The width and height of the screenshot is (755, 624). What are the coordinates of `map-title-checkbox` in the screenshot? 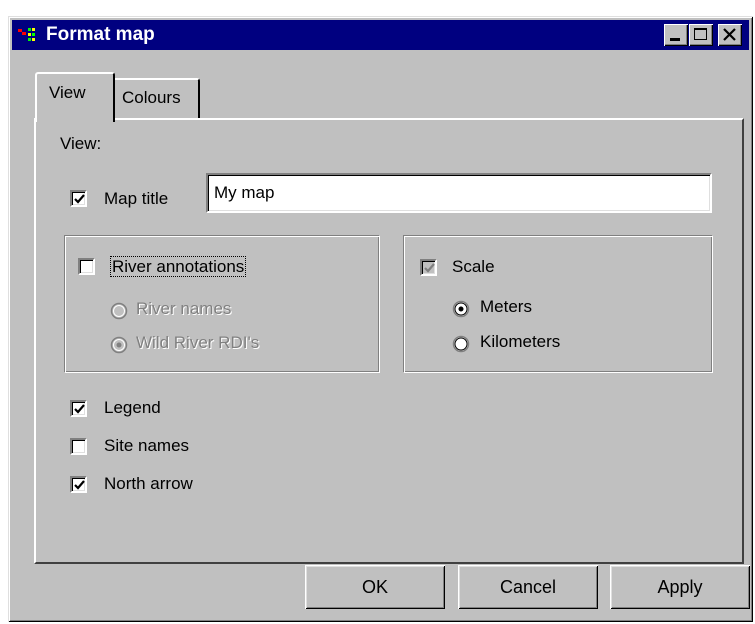 It's located at (78, 198).